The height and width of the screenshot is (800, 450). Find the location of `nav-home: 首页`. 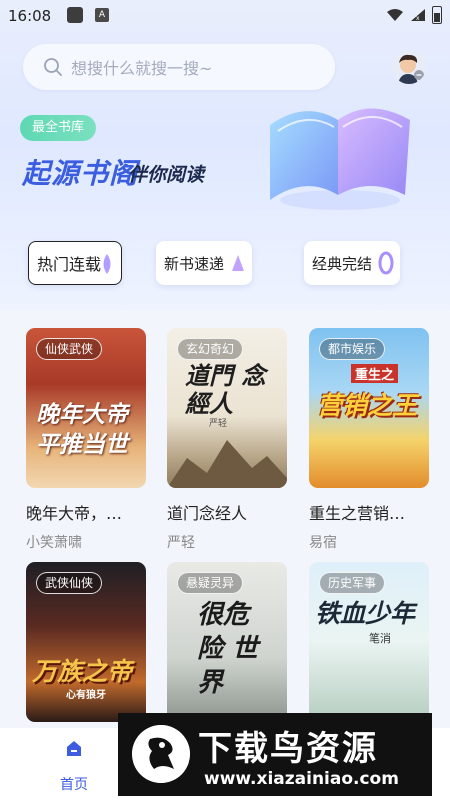

nav-home: 首页 is located at coordinates (74, 766).